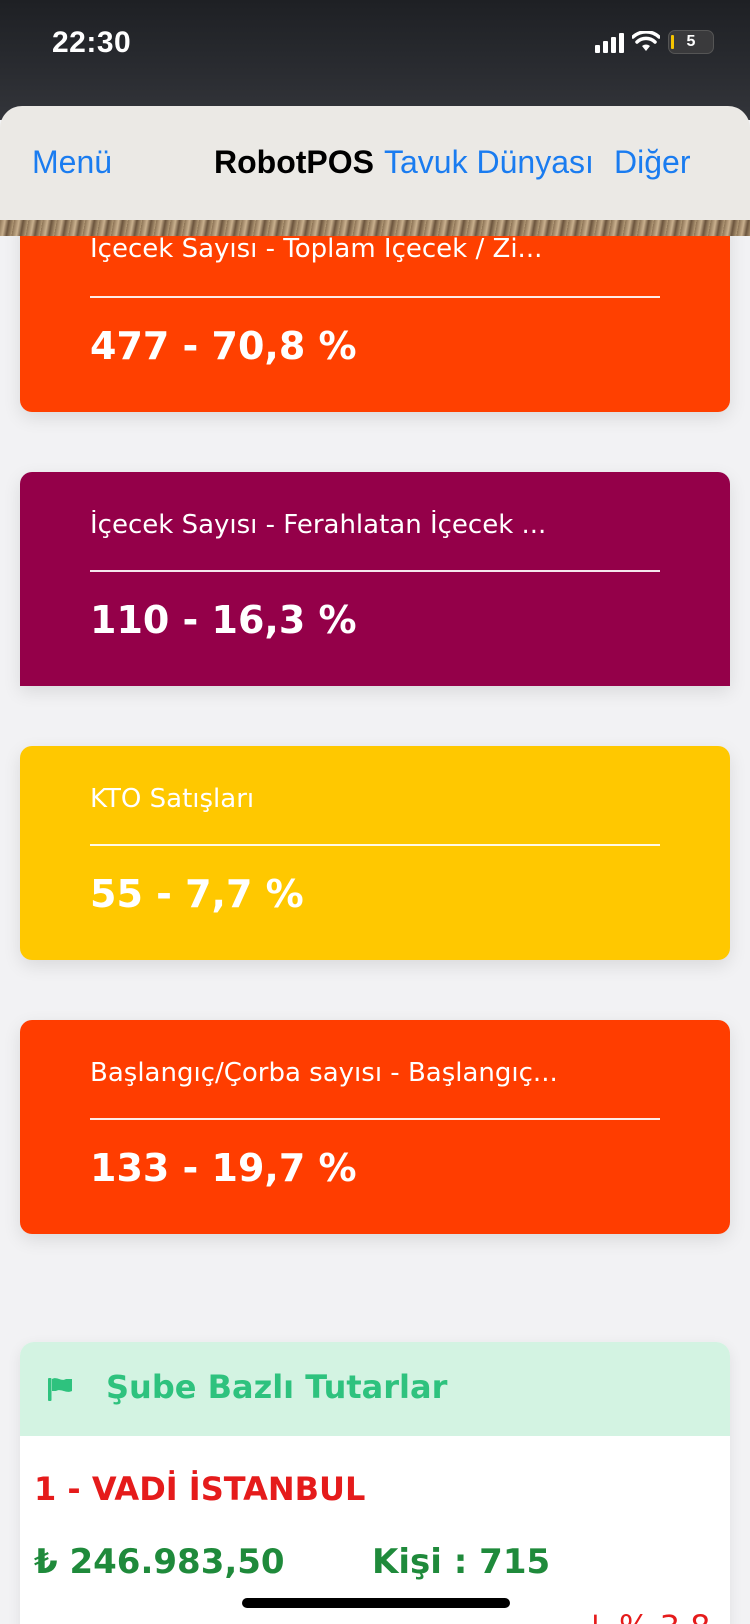  I want to click on branch-amount: ₺ 246.983,50, so click(159, 1562).